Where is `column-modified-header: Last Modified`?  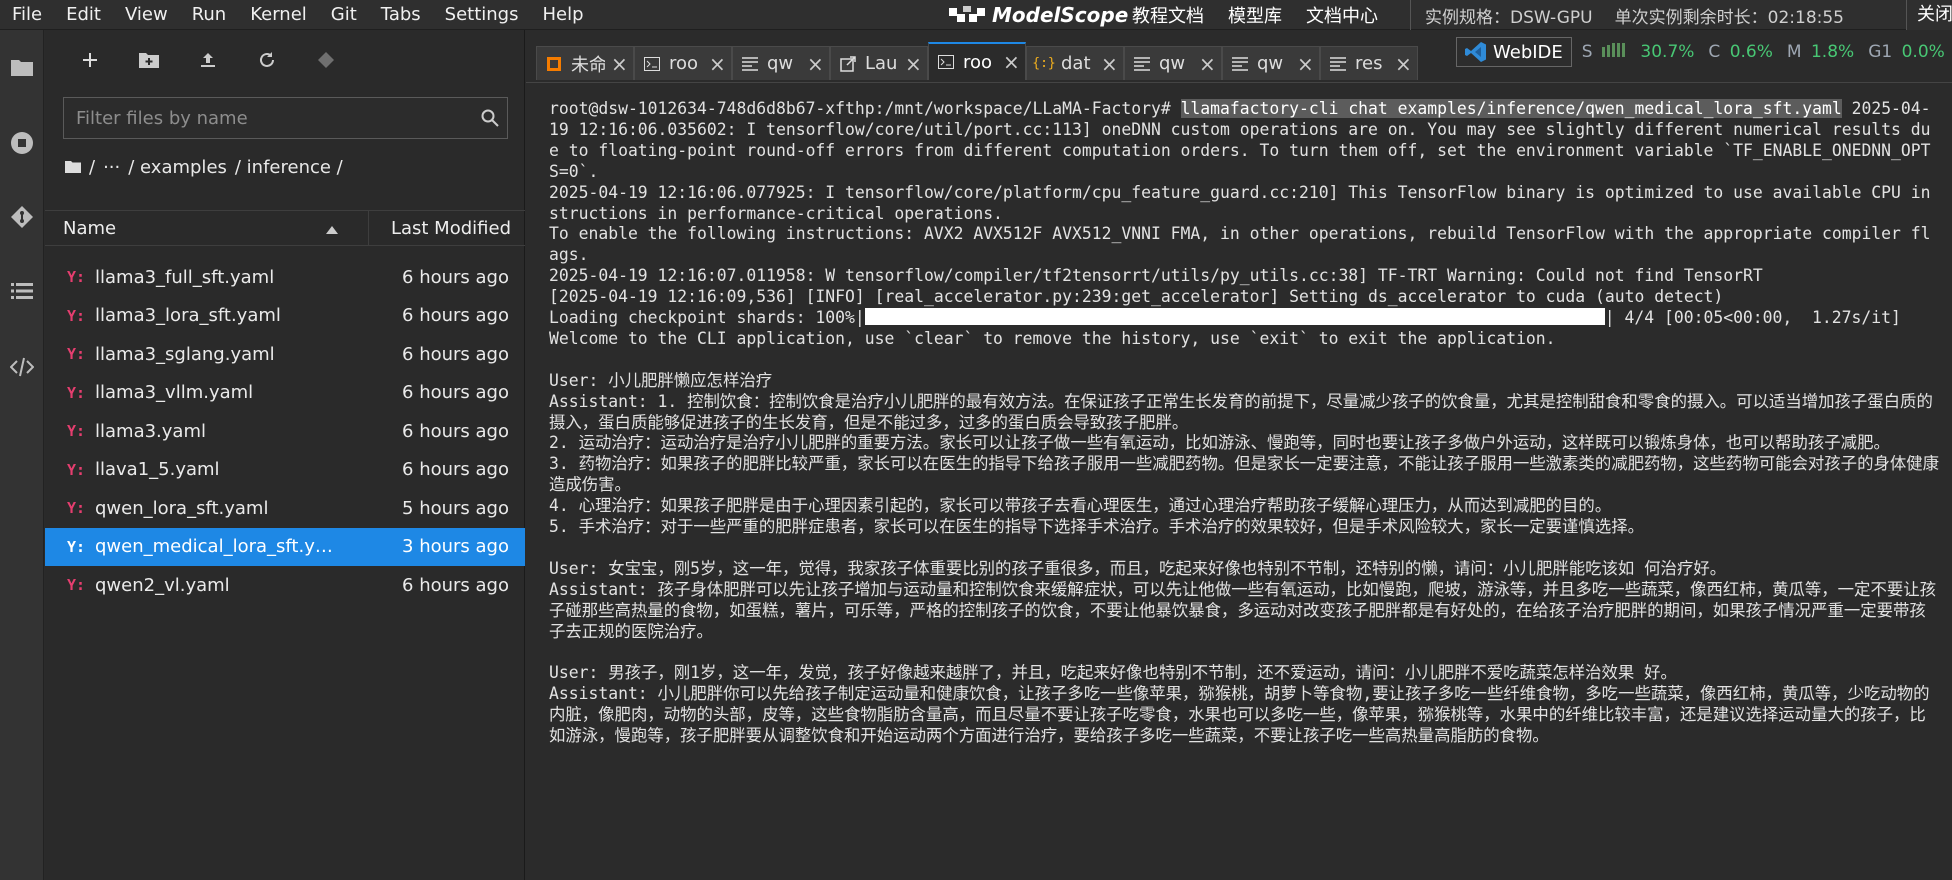 column-modified-header: Last Modified is located at coordinates (447, 228).